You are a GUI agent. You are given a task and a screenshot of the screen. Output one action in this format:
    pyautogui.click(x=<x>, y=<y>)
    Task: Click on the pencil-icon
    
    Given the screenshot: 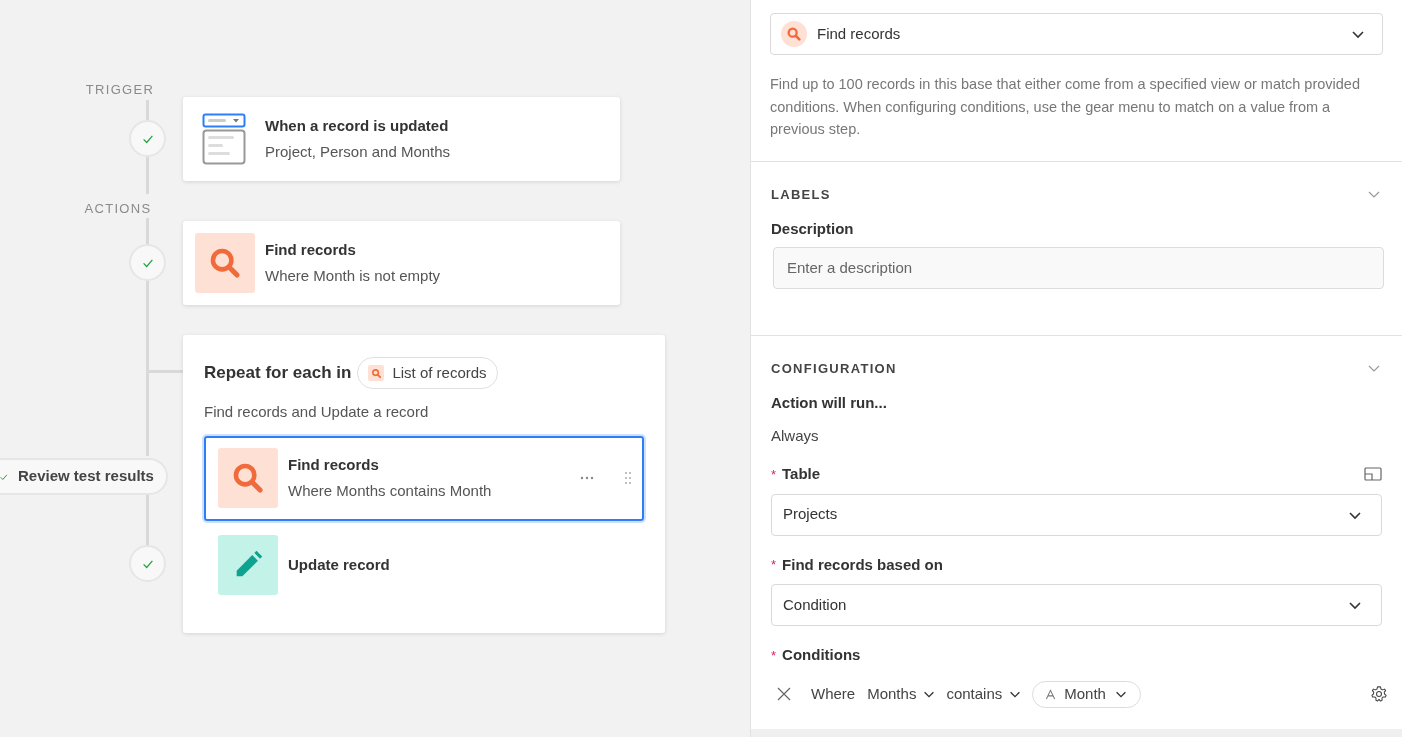 What is the action you would take?
    pyautogui.click(x=248, y=565)
    